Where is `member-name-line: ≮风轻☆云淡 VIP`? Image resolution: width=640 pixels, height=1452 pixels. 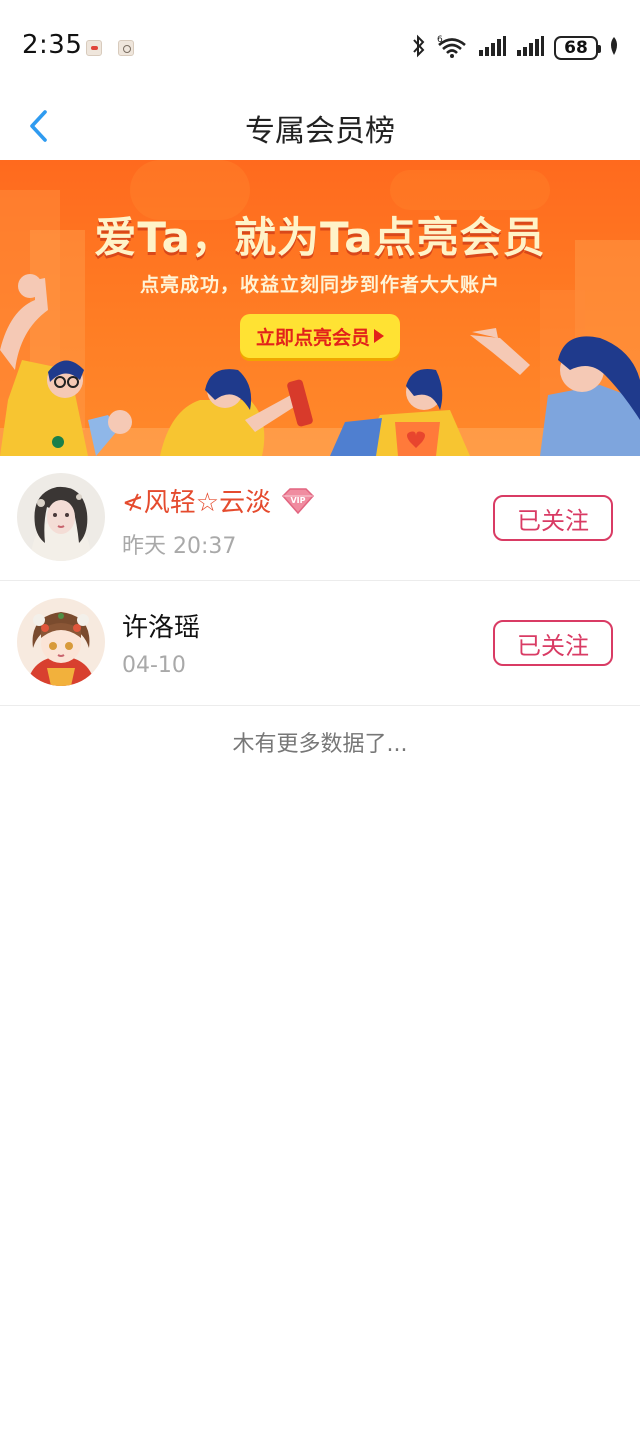 member-name-line: ≮风轻☆云淡 VIP is located at coordinates (219, 500).